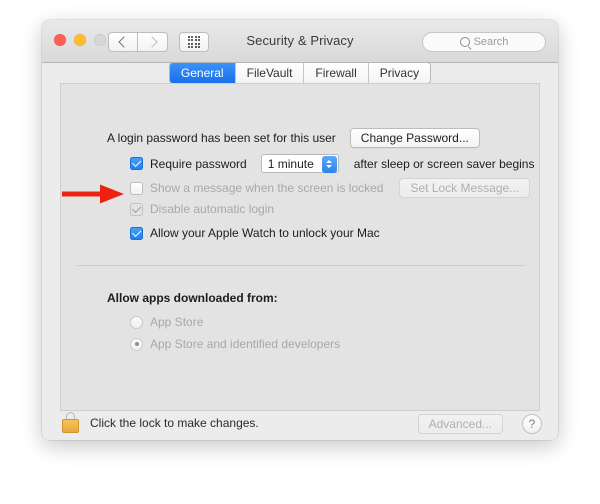  I want to click on lock-hint-text: Click the lock to make changes., so click(174, 423).